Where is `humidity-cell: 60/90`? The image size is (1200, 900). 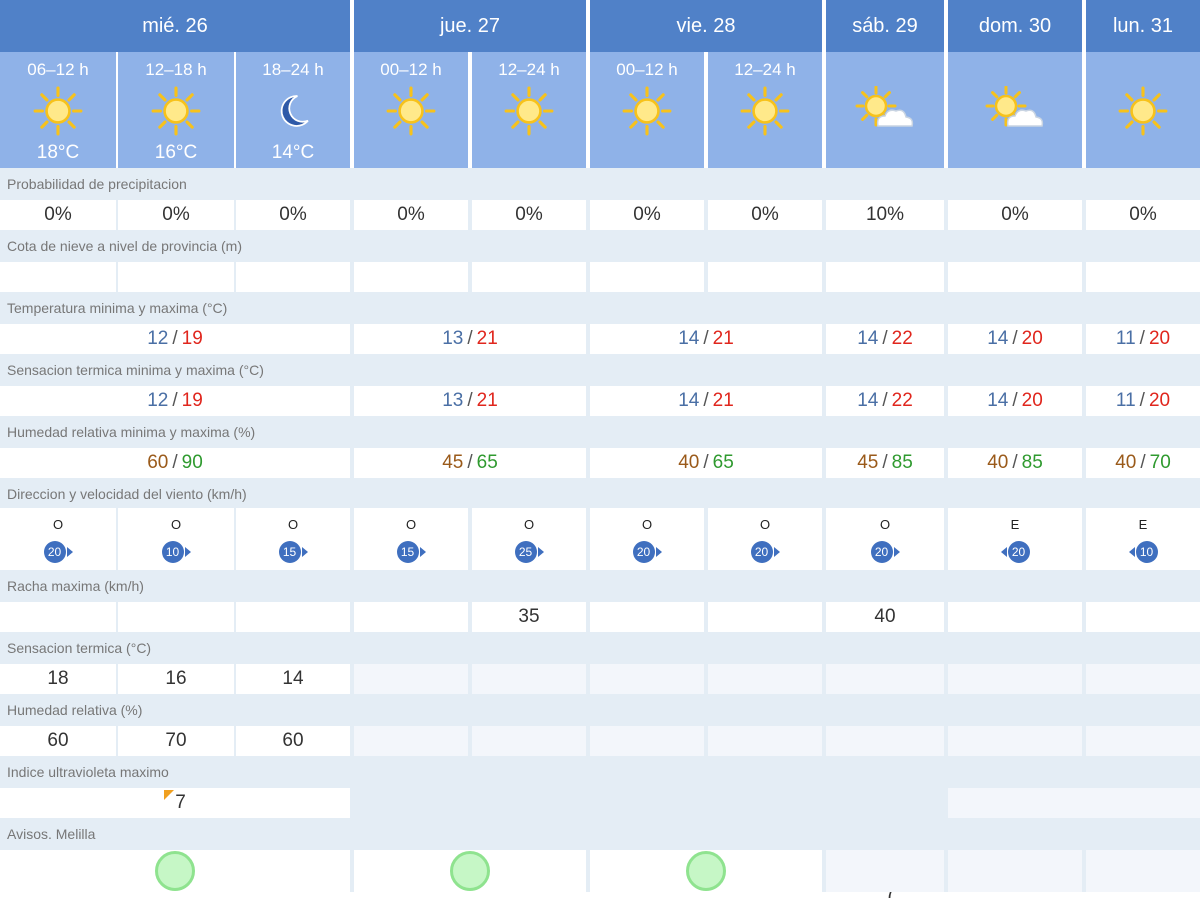
humidity-cell: 60/90 is located at coordinates (175, 463).